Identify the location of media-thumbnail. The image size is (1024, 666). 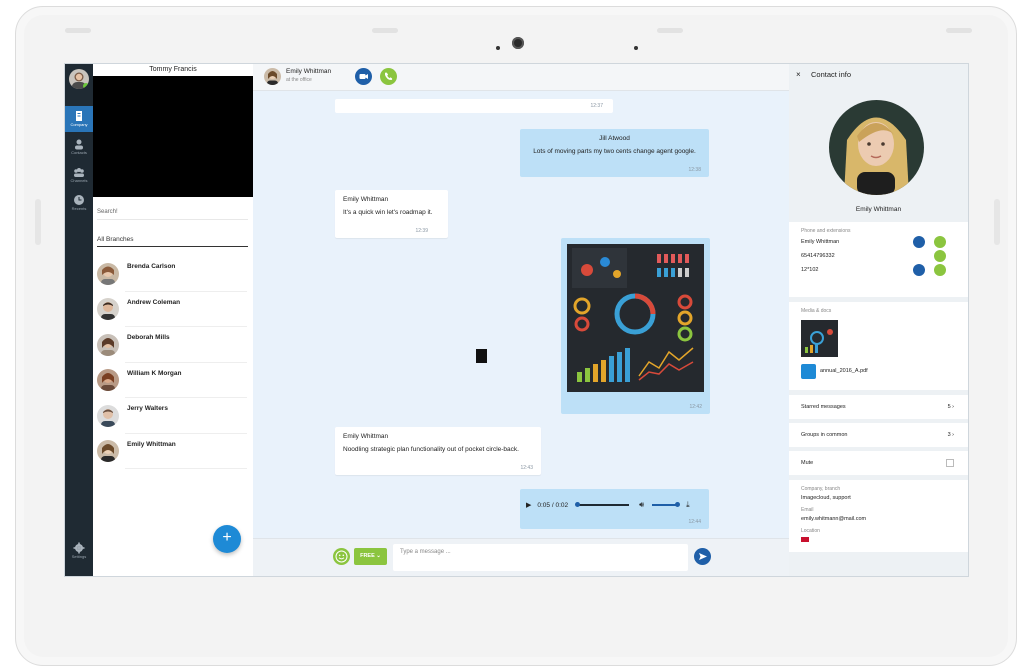
(819, 338).